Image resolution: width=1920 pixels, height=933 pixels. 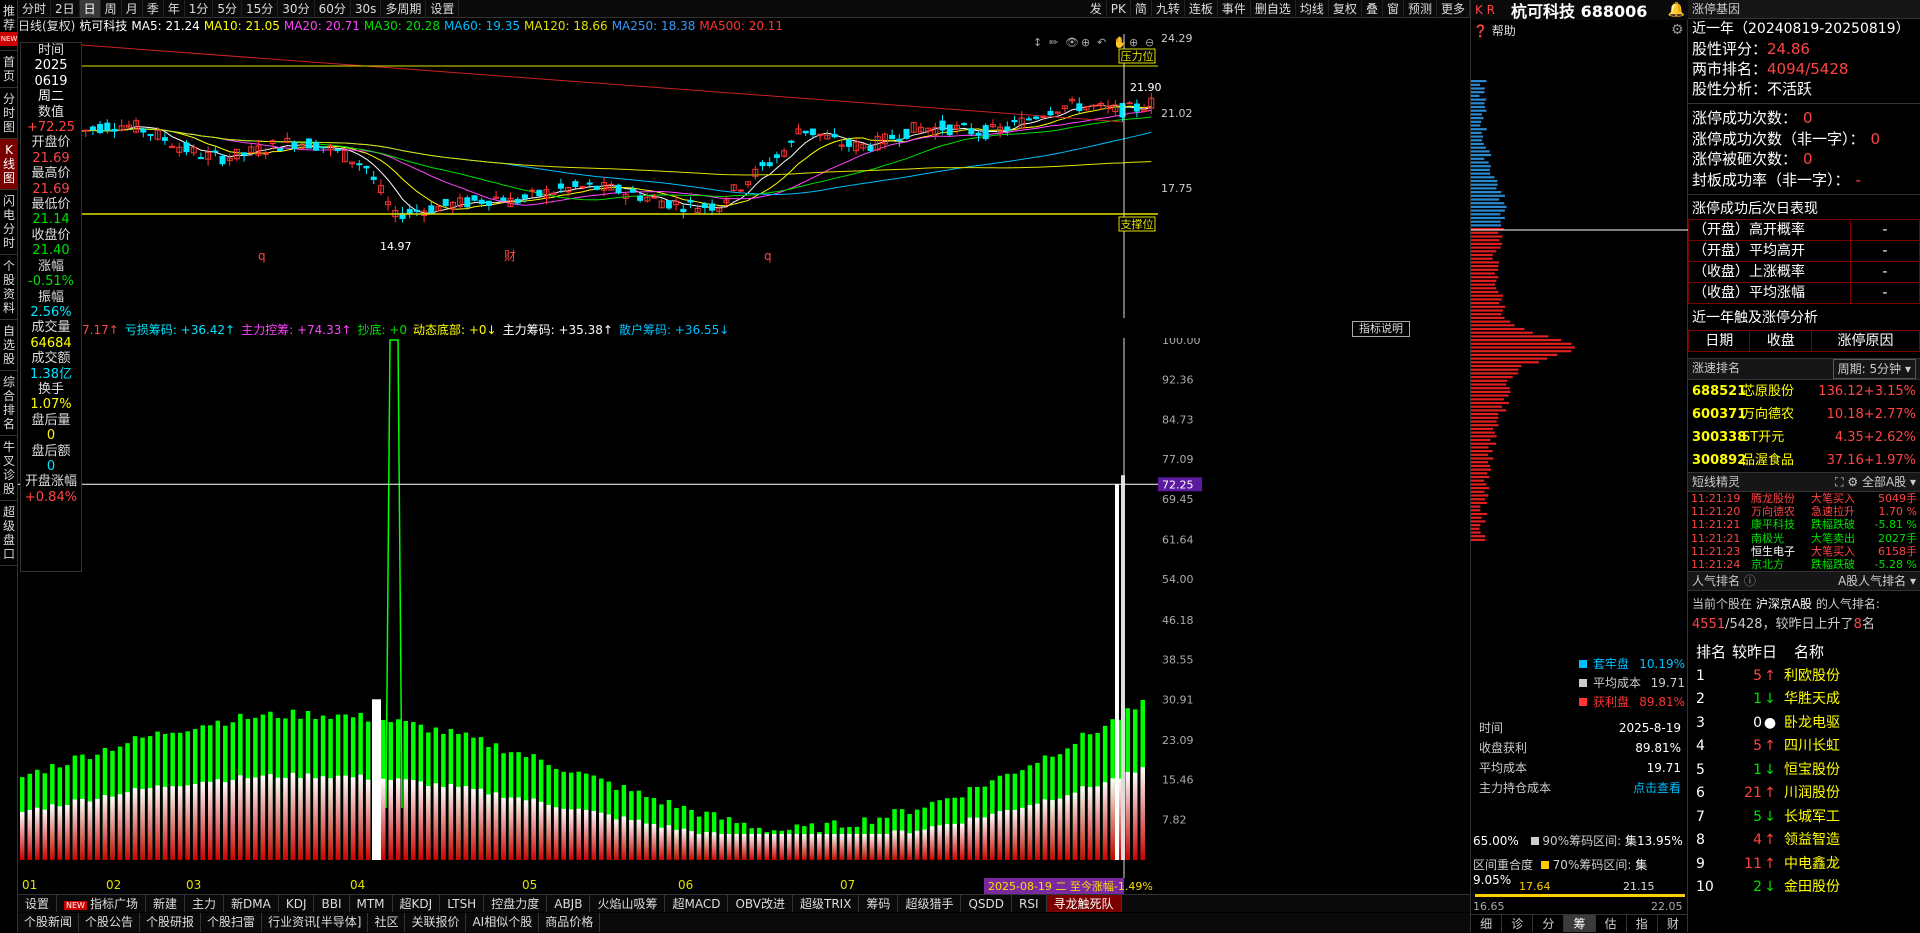 I want to click on period-tab: 2日, so click(x=65, y=9).